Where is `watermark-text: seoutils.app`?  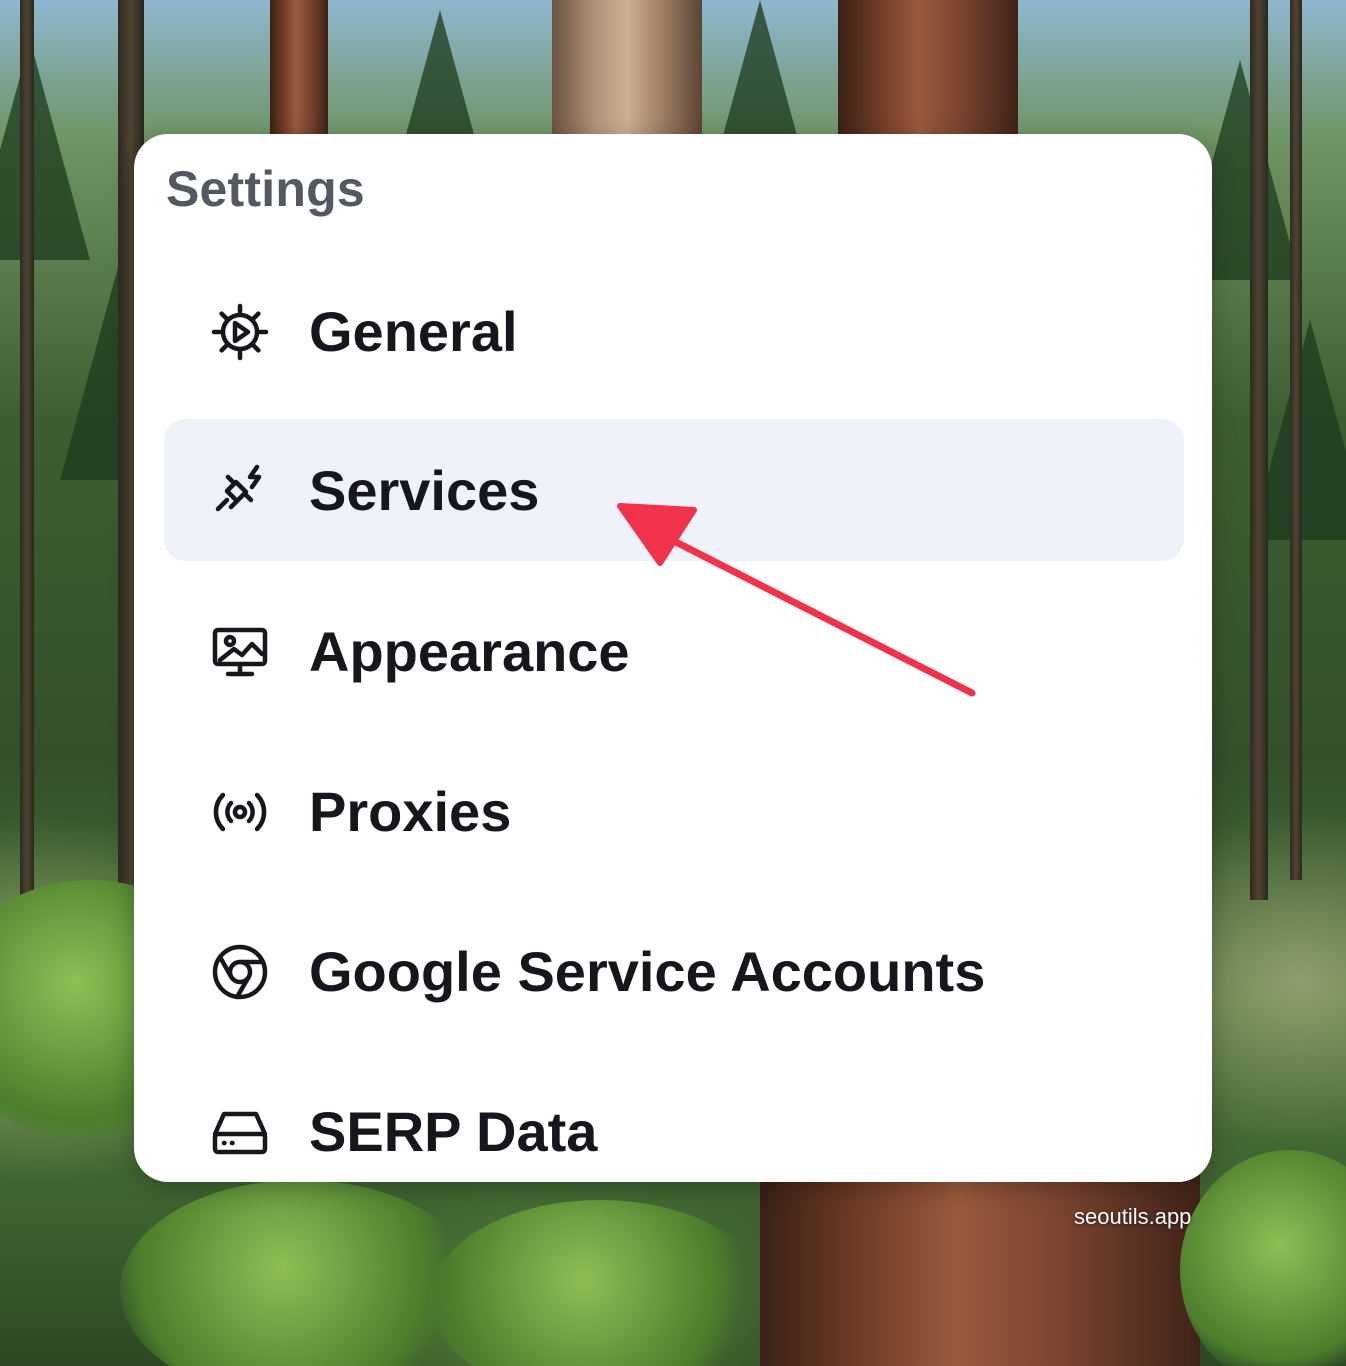 watermark-text: seoutils.app is located at coordinates (1133, 1216).